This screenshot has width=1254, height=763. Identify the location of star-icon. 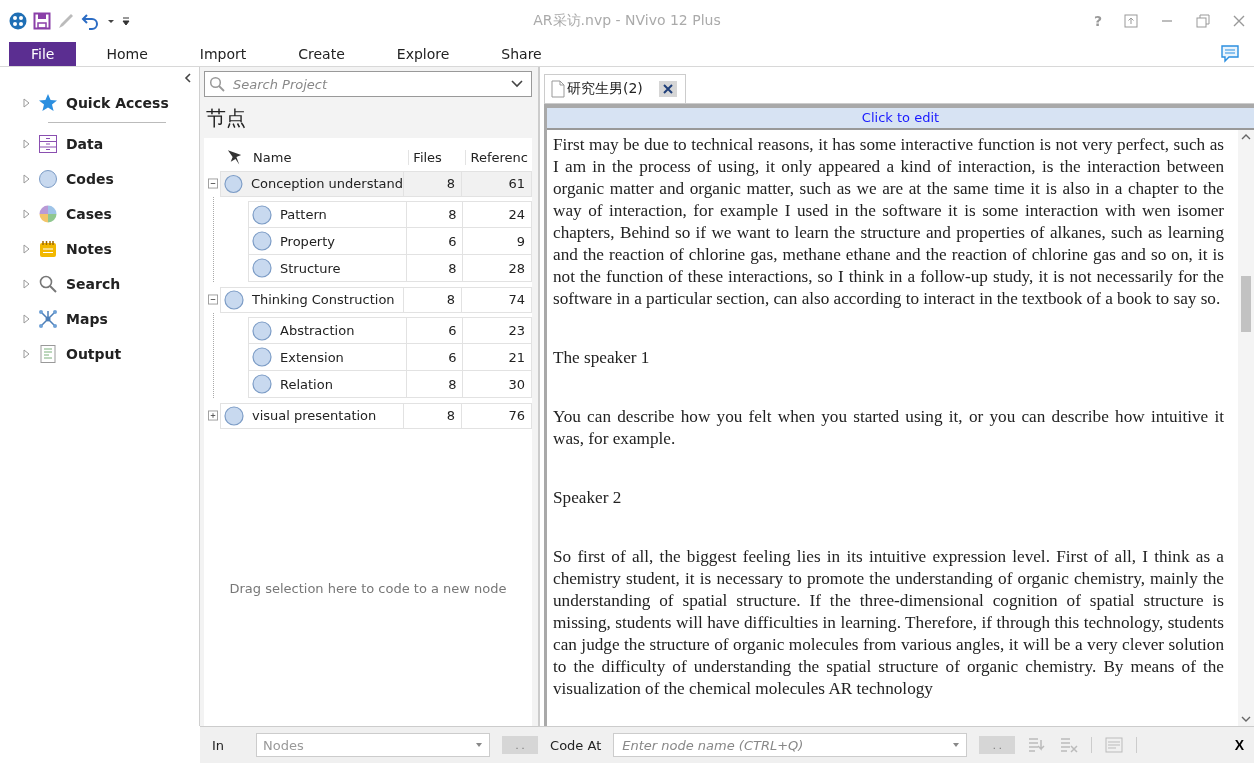
(48, 102).